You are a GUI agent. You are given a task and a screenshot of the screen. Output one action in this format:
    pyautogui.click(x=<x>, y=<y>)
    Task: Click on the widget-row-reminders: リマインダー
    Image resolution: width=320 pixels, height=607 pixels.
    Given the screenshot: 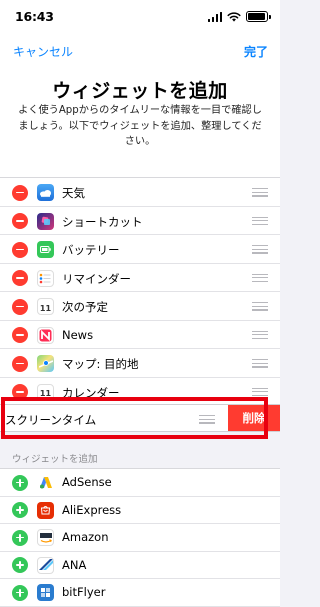 What is the action you would take?
    pyautogui.click(x=140, y=278)
    